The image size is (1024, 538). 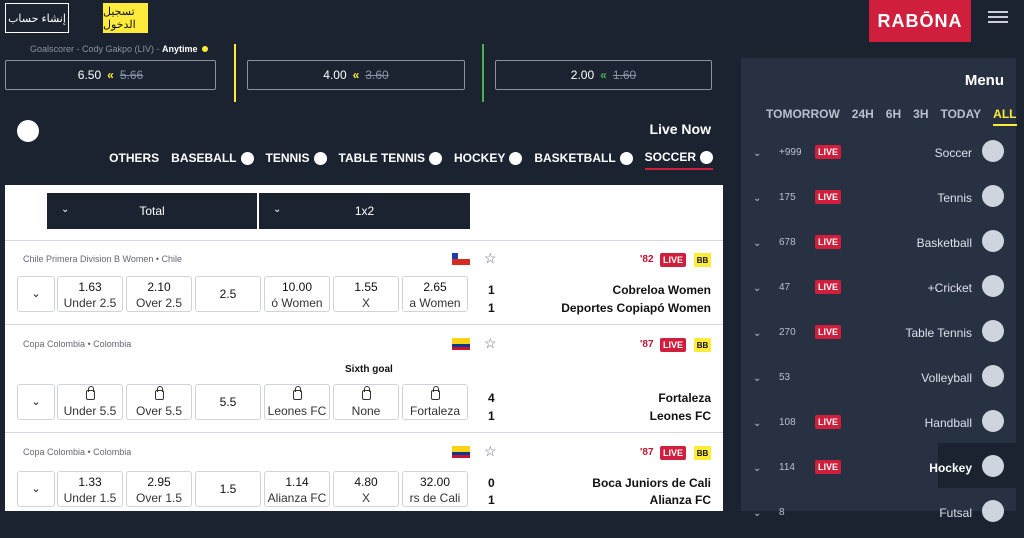 What do you see at coordinates (993, 376) in the screenshot?
I see `volleyball-icon` at bounding box center [993, 376].